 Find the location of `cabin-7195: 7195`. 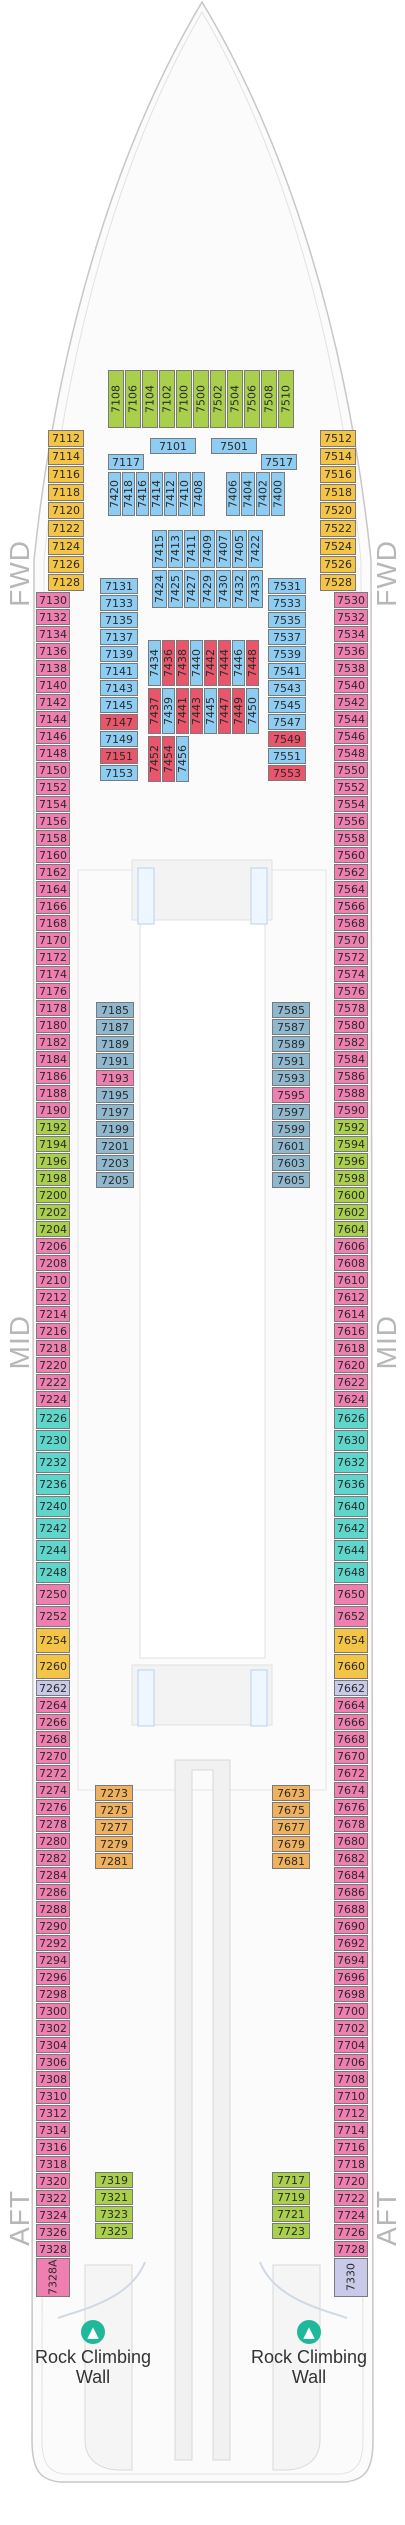

cabin-7195: 7195 is located at coordinates (115, 1095).